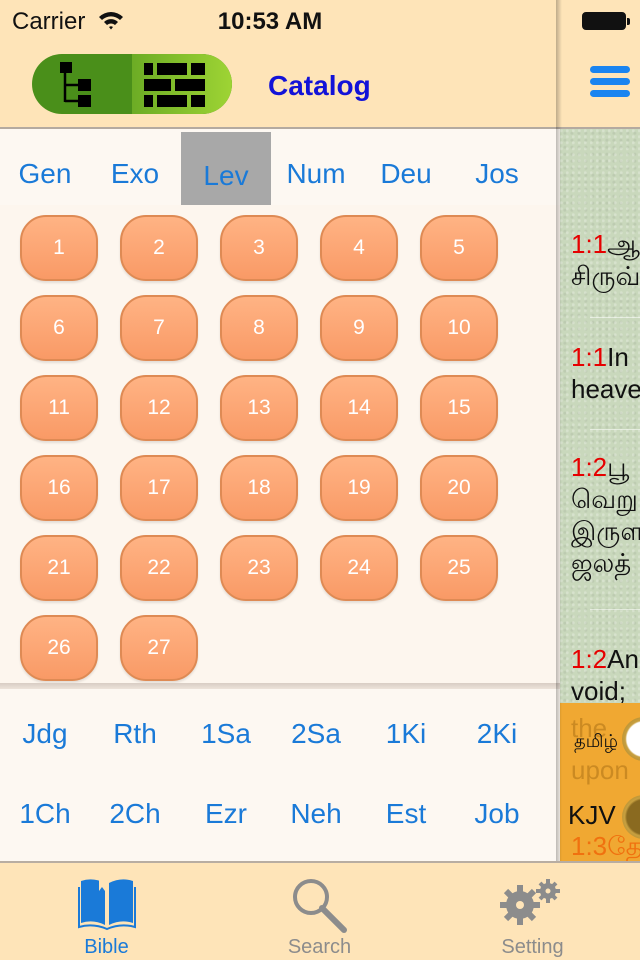 The width and height of the screenshot is (640, 960). What do you see at coordinates (532, 947) in the screenshot?
I see `tab-label: Setting` at bounding box center [532, 947].